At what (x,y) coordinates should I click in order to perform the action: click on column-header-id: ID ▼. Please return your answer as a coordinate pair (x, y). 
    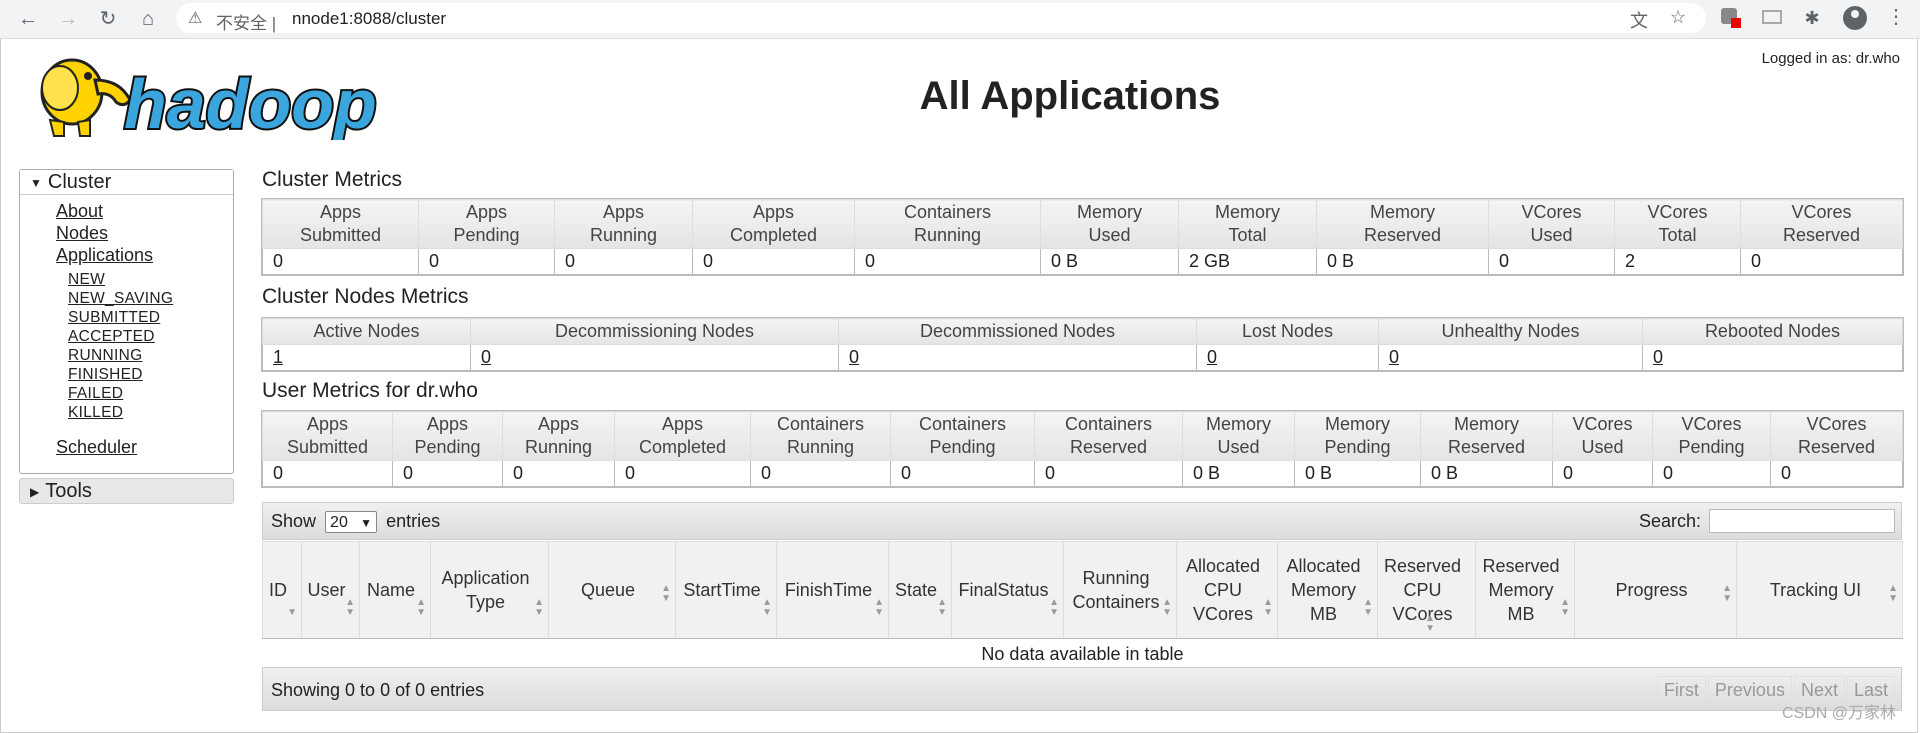
    Looking at the image, I should click on (282, 590).